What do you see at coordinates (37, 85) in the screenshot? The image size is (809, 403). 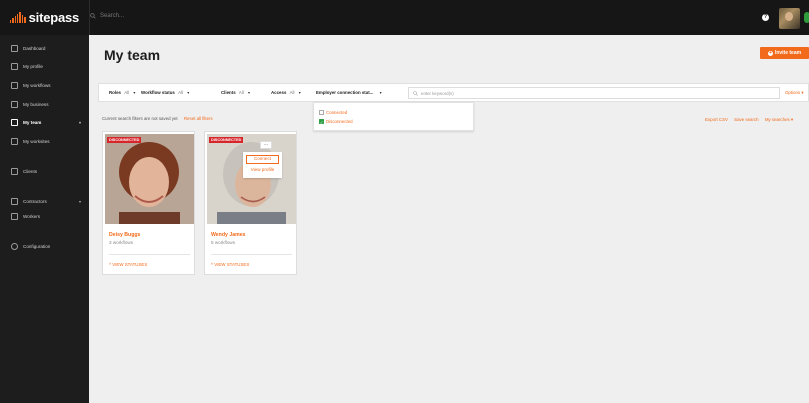 I see `sidebar-item-label: My workflows` at bounding box center [37, 85].